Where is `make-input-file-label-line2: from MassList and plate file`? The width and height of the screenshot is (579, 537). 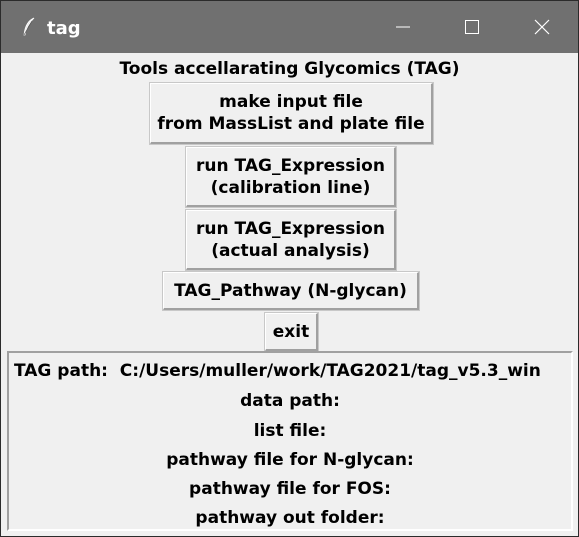 make-input-file-label-line2: from MassList and plate file is located at coordinates (291, 124).